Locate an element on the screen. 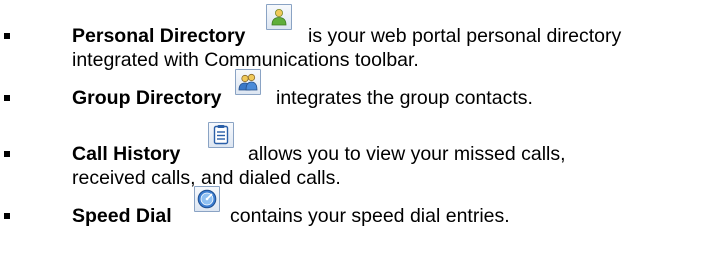 Image resolution: width=728 pixels, height=278 pixels. item-first-line: Speed Dial is located at coordinates (122, 216).